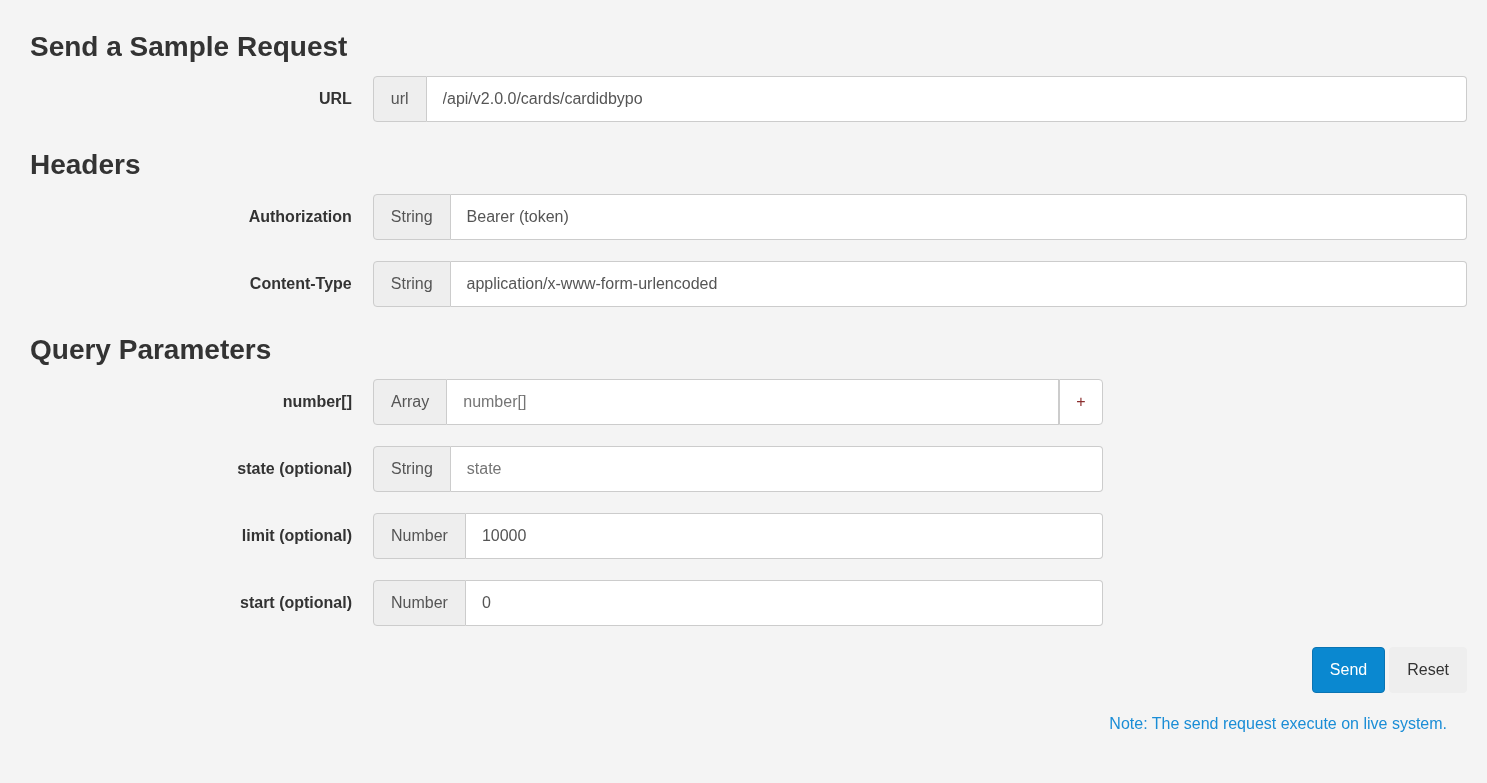  What do you see at coordinates (946, 99) in the screenshot?
I see `input-field: /api/v2.0.0/cards/cardidbypo` at bounding box center [946, 99].